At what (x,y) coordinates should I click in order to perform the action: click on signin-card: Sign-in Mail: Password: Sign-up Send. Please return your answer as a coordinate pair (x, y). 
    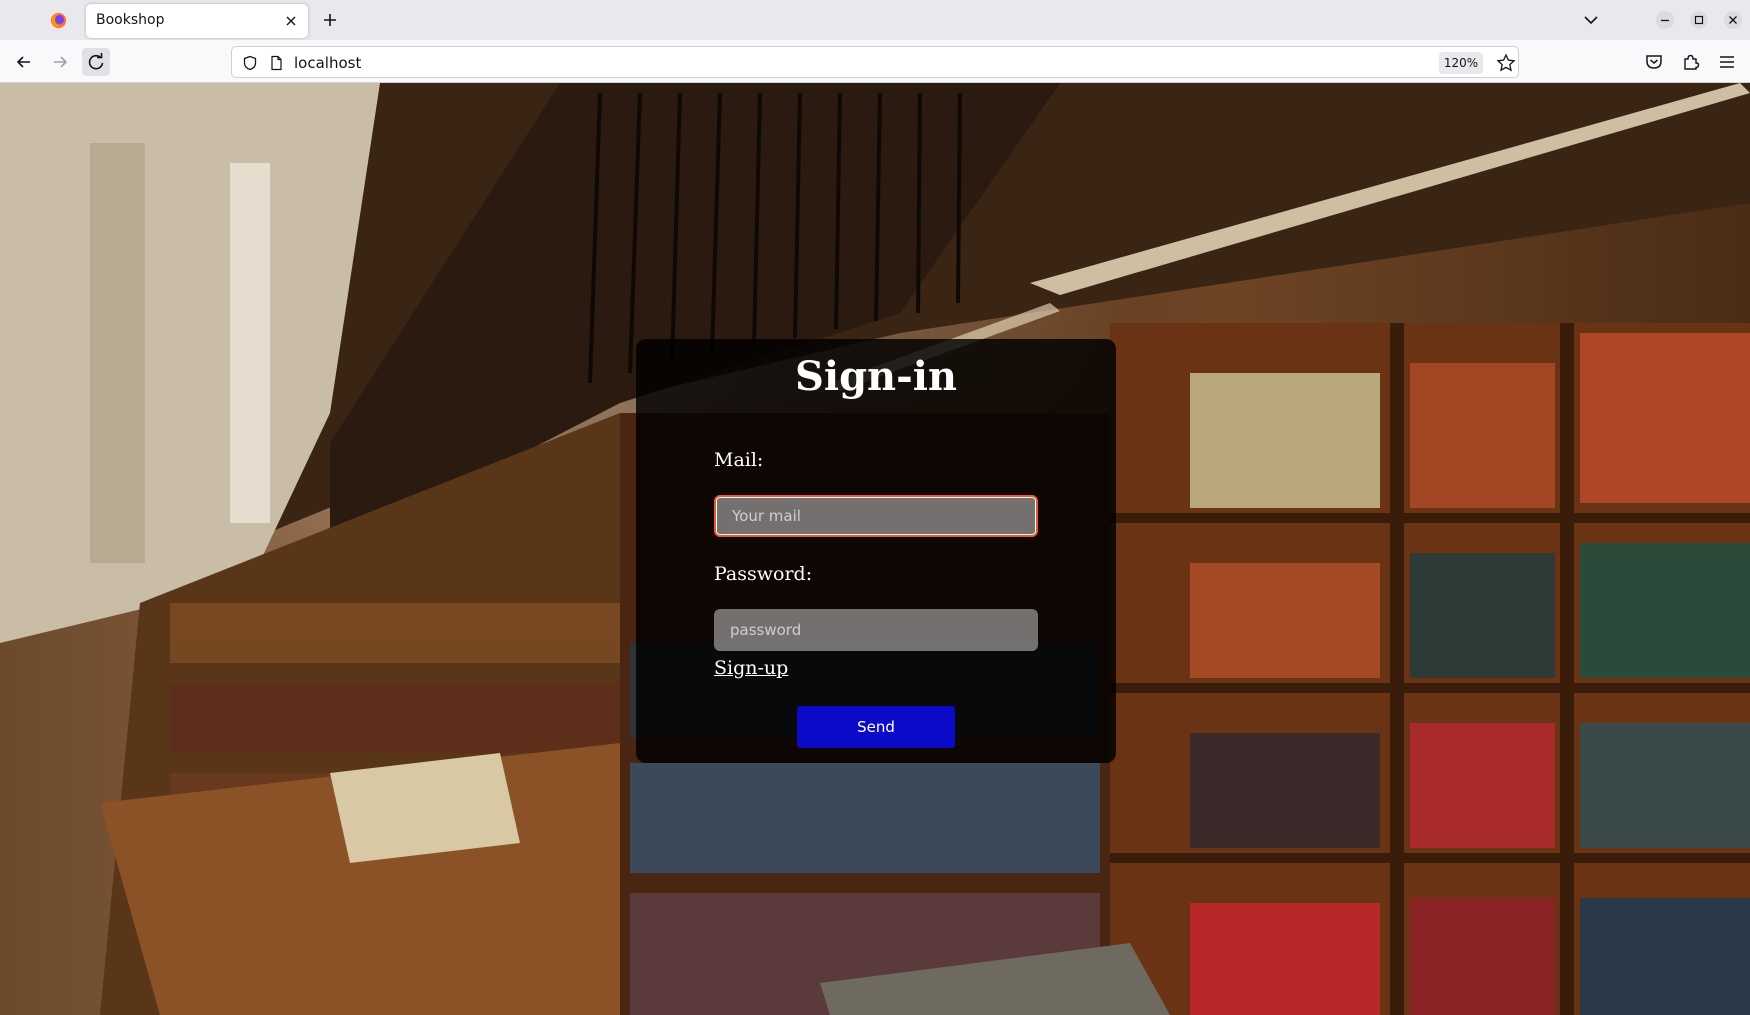
    Looking at the image, I should click on (876, 551).